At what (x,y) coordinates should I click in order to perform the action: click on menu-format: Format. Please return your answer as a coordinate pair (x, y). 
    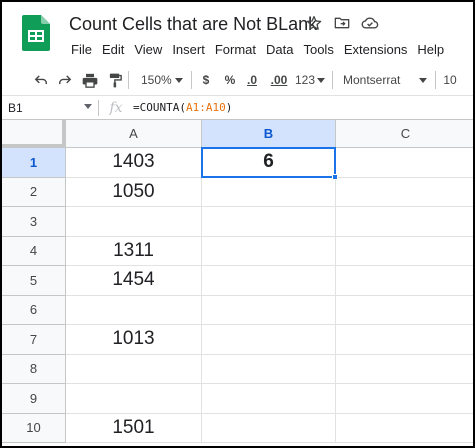
    Looking at the image, I should click on (235, 49).